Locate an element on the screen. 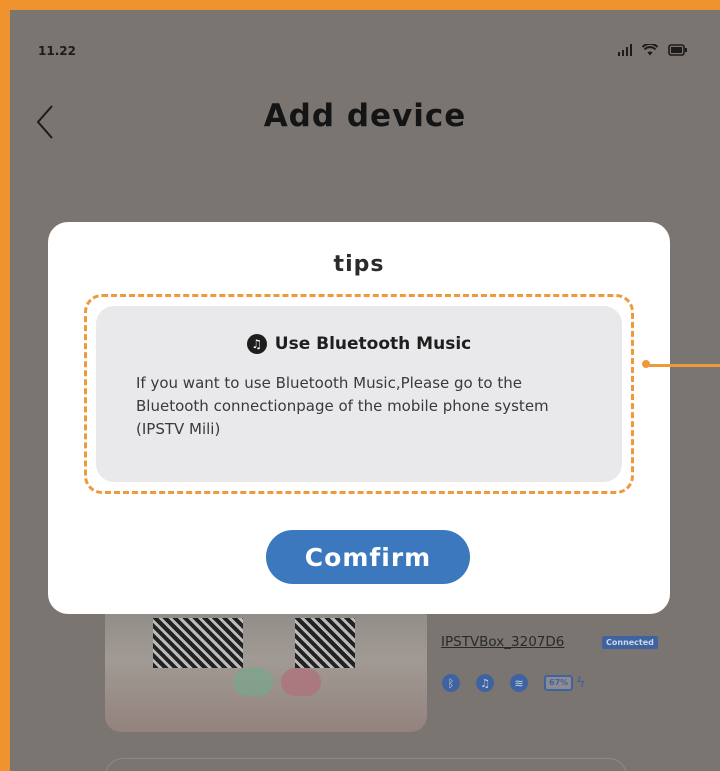 The height and width of the screenshot is (771, 720). status-badge: Connected is located at coordinates (630, 642).